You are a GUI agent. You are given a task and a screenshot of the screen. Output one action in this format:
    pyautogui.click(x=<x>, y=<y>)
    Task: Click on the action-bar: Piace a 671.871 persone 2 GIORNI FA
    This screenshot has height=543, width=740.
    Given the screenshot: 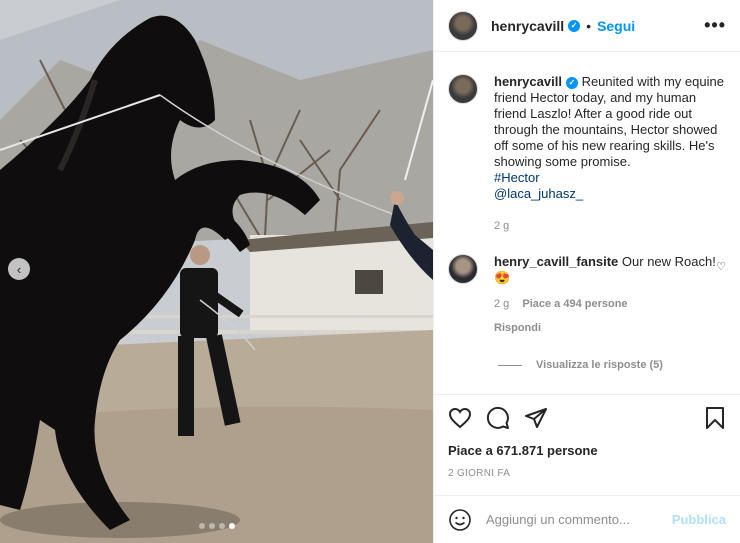 What is the action you would take?
    pyautogui.click(x=587, y=444)
    